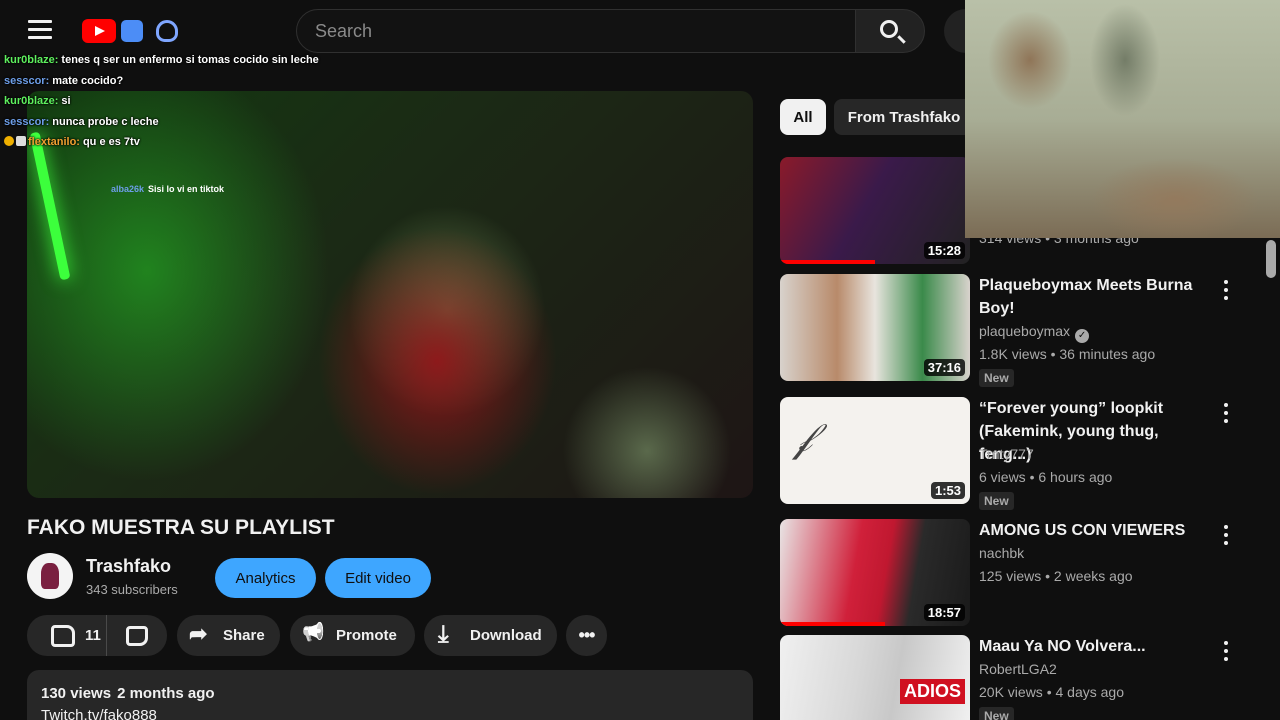 This screenshot has width=1280, height=720. What do you see at coordinates (1097, 530) in the screenshot?
I see `video-title: AMONG US CON VIEWERS` at bounding box center [1097, 530].